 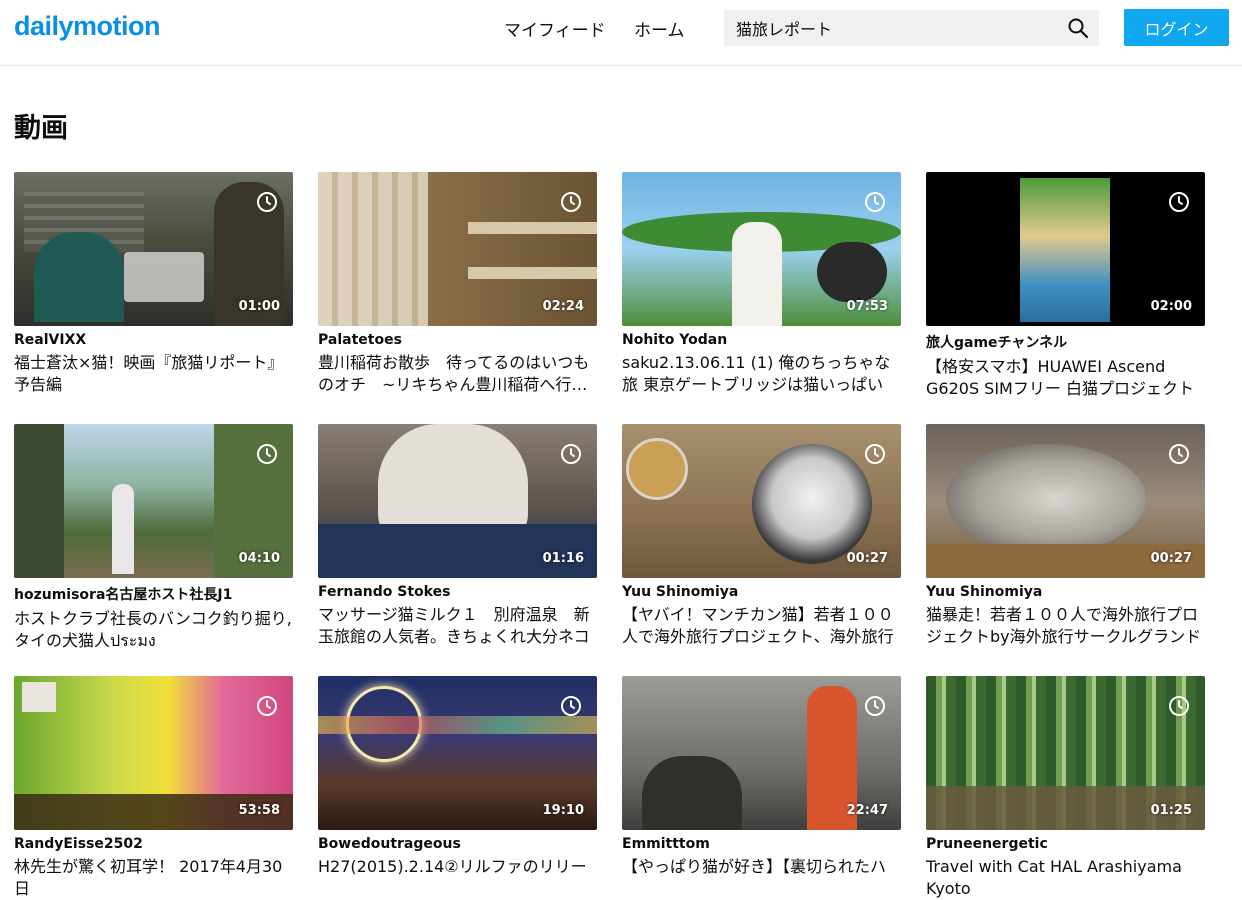 I want to click on video-title: 【ヤバイ！マンチカン猫】若者１００人で海外旅行プロジェクト、海外旅行, so click(x=761, y=626).